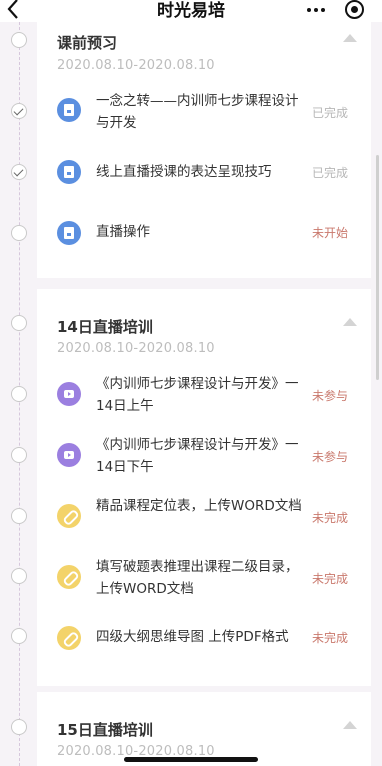 The width and height of the screenshot is (382, 766). I want to click on scrollbar, so click(377, 267).